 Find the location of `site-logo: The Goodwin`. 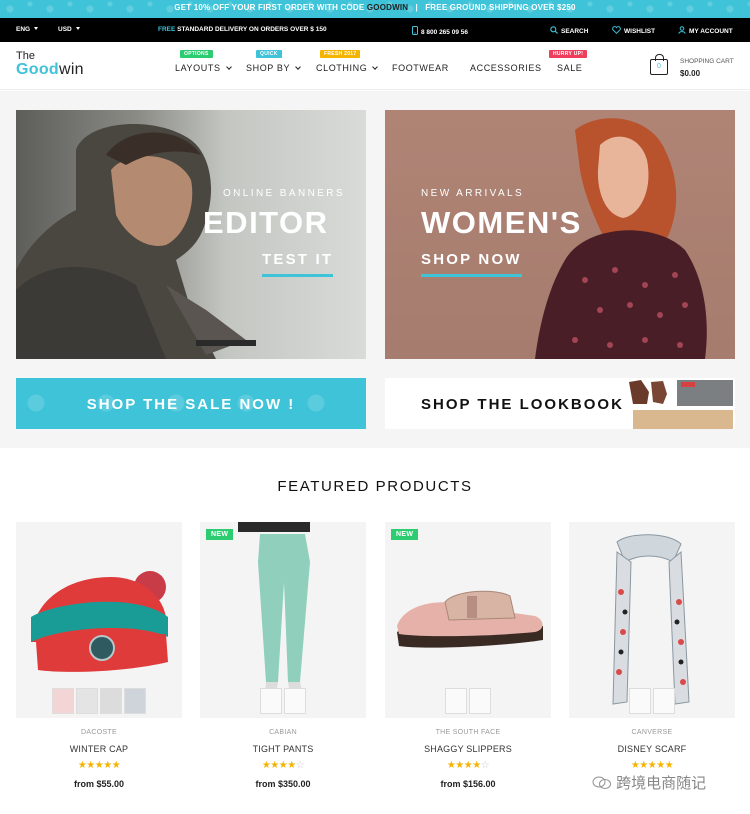

site-logo: The Goodwin is located at coordinates (50, 64).